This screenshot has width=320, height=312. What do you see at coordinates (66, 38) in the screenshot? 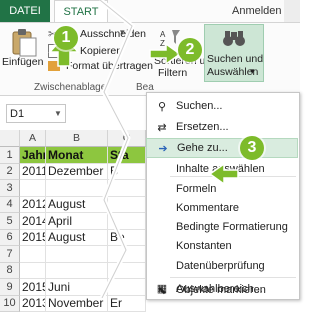
I see `step-badge-1: 1` at bounding box center [66, 38].